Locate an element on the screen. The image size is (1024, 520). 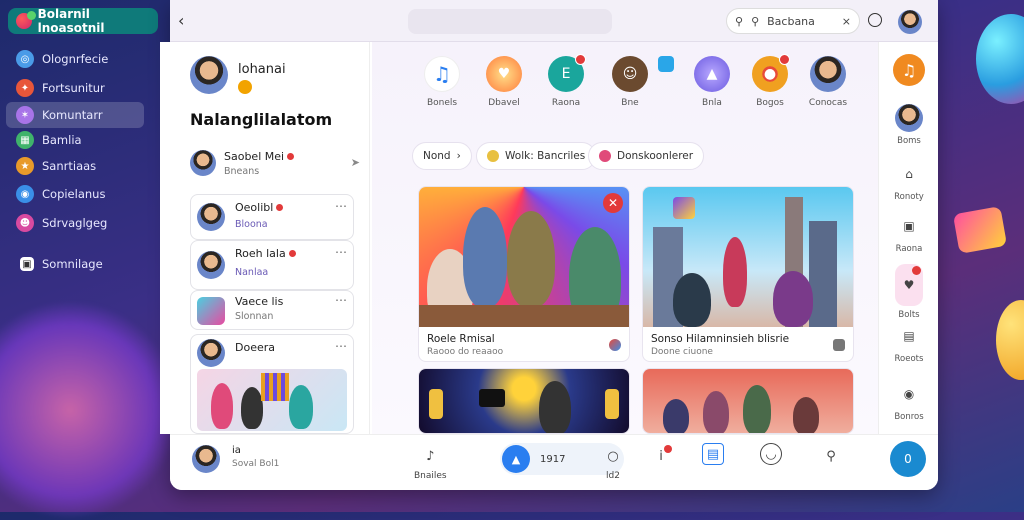
chat-card-0: Oeolibl Bloona ⋯ is located at coordinates (272, 217).